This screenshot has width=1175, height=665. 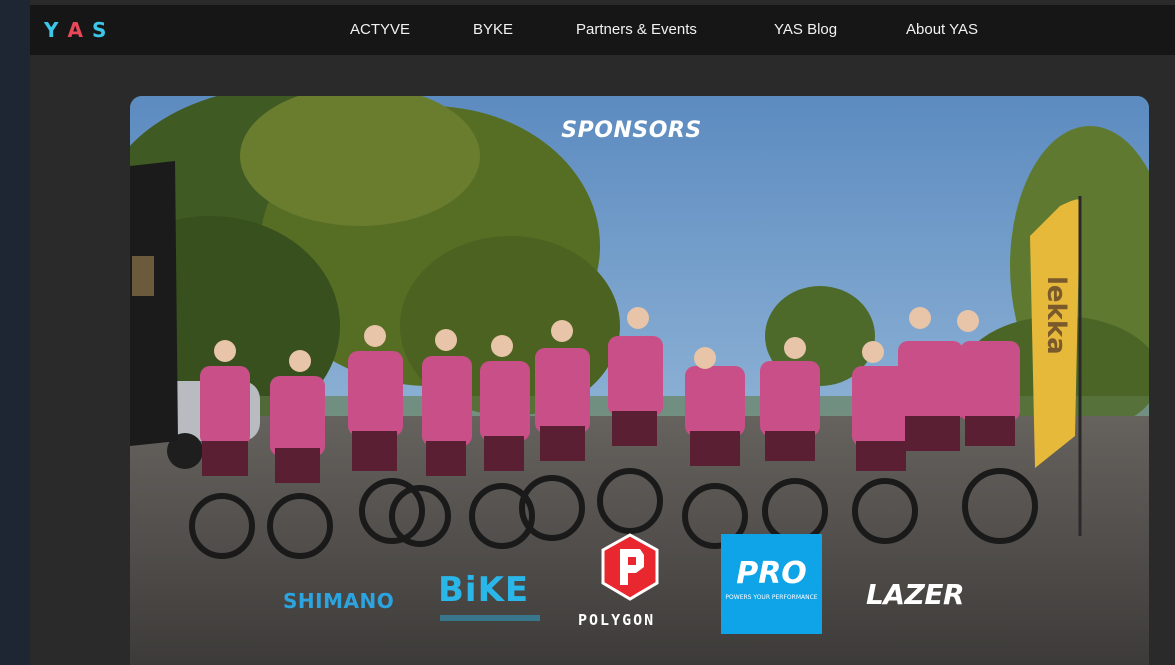 I want to click on polygon-logo: POLYGON, so click(x=617, y=620).